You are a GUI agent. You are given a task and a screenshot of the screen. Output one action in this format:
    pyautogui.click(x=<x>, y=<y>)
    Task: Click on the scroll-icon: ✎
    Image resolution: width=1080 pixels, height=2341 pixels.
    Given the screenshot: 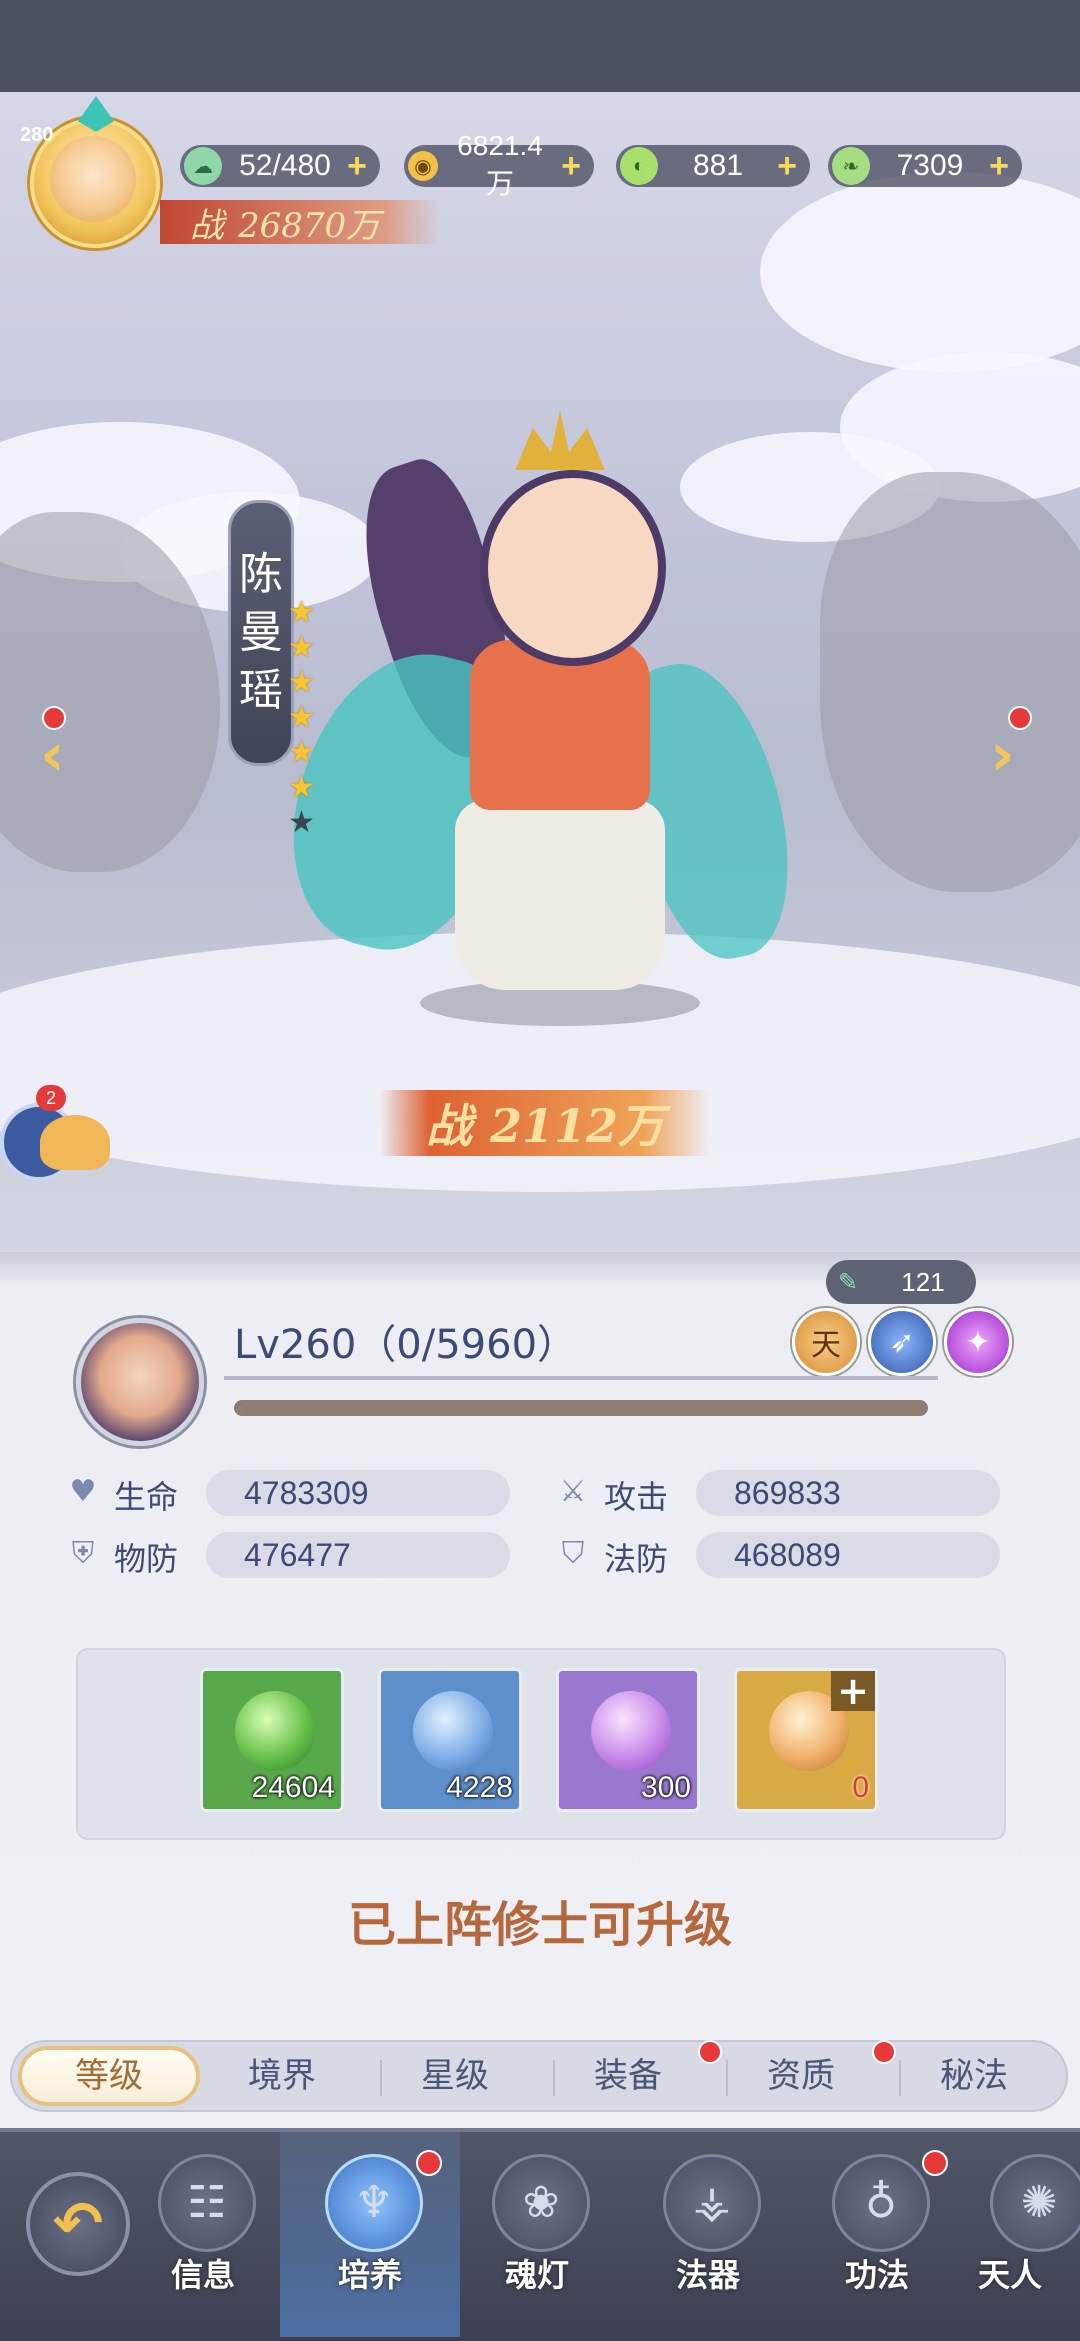 What is the action you would take?
    pyautogui.click(x=848, y=1282)
    